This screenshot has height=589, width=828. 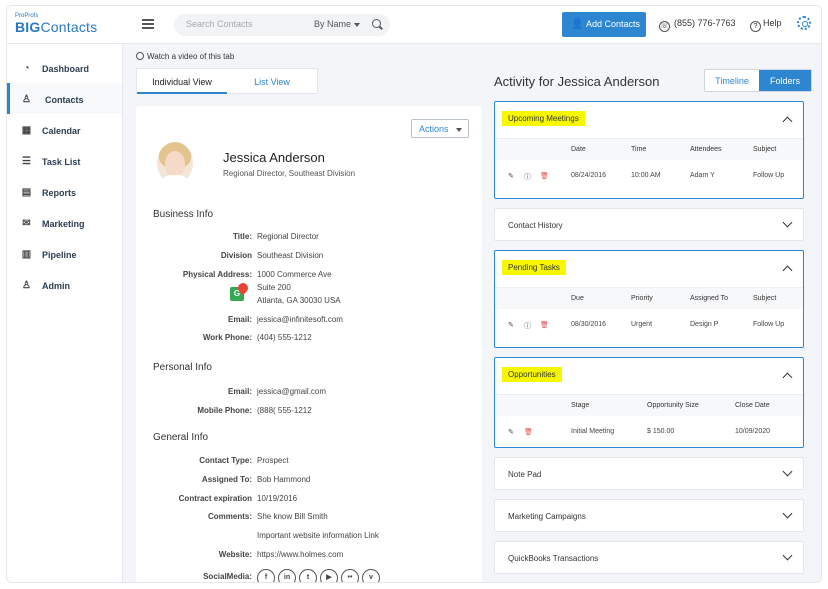 What do you see at coordinates (266, 575) in the screenshot?
I see `facebook-icon: f` at bounding box center [266, 575].